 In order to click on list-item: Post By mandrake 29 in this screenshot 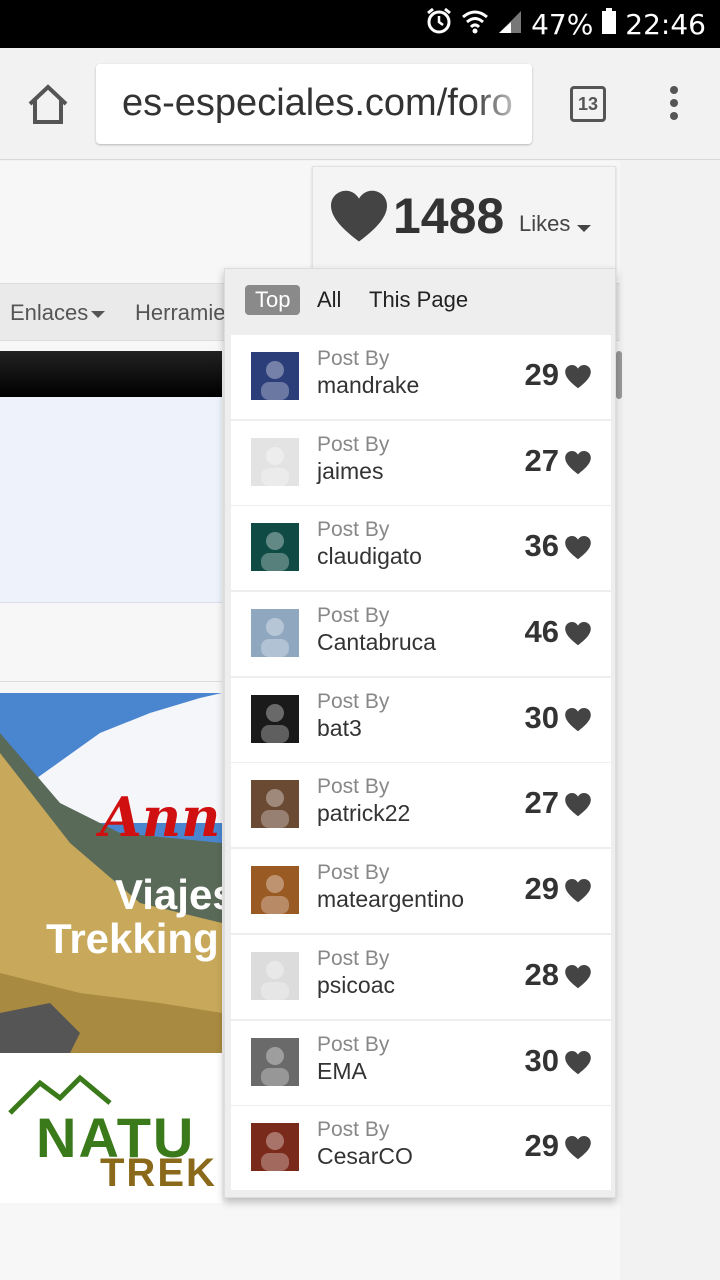, I will do `click(421, 377)`.